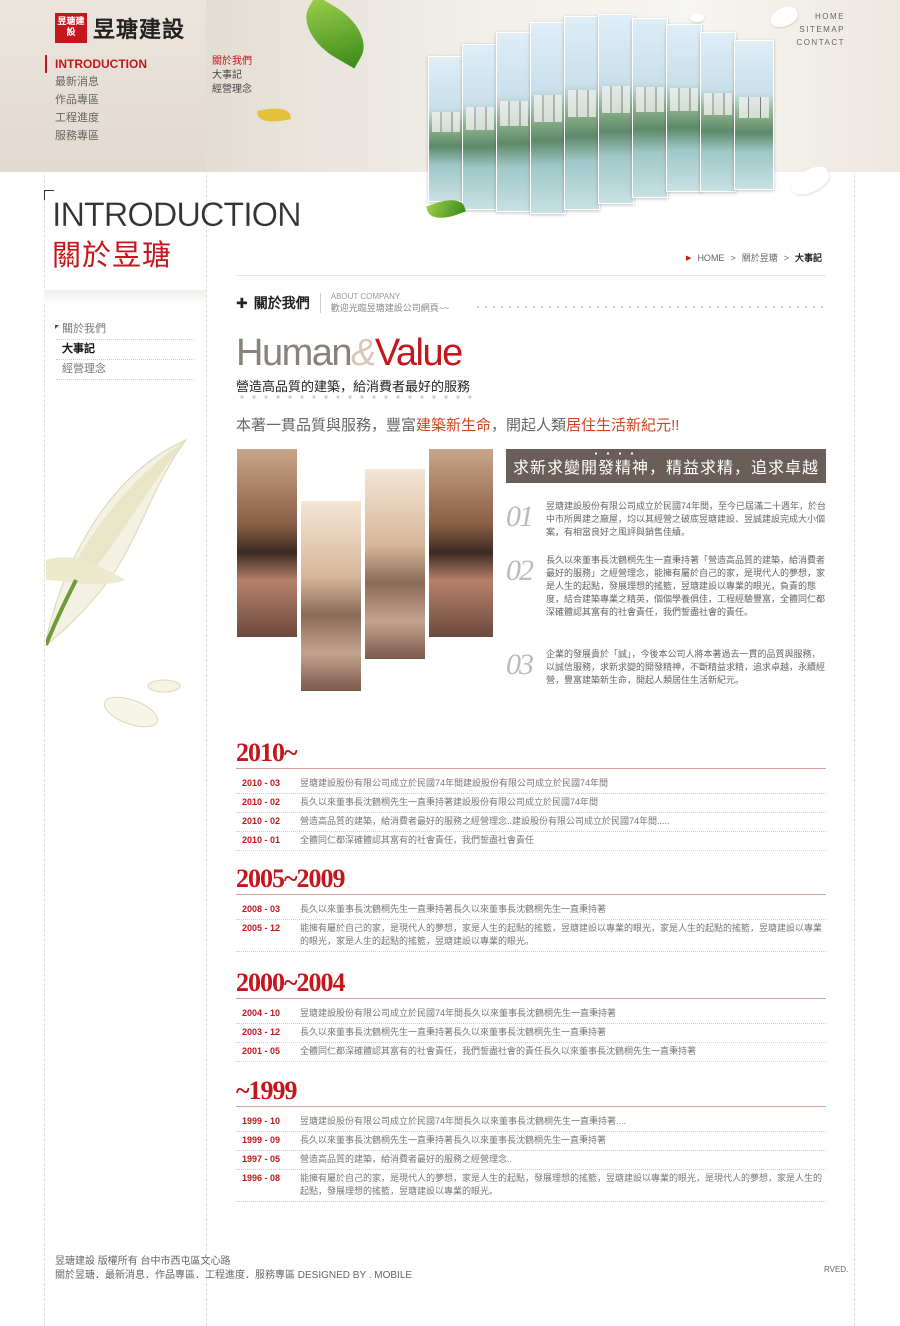 The height and width of the screenshot is (1326, 900). I want to click on era-year: 2000~2004, so click(291, 982).